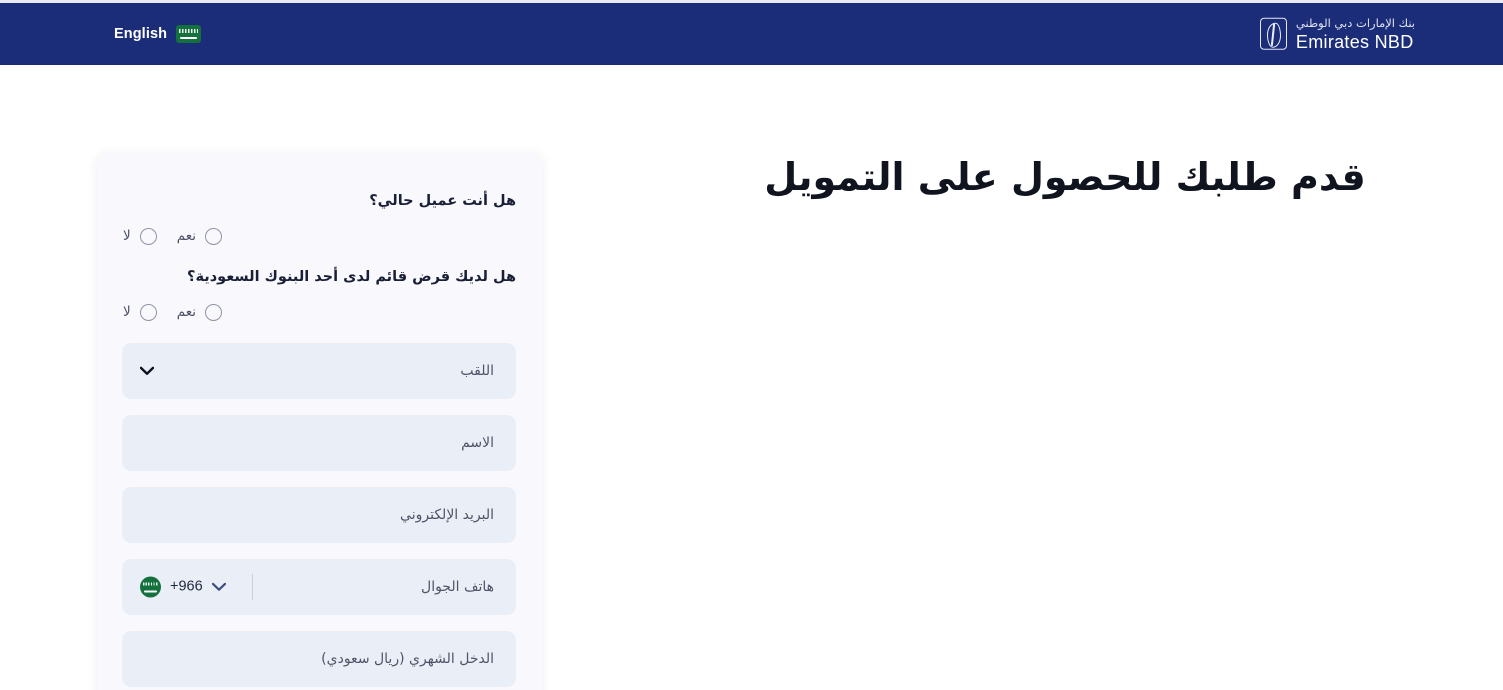 This screenshot has width=1503, height=690. What do you see at coordinates (141, 34) in the screenshot?
I see `language-switch-label: English` at bounding box center [141, 34].